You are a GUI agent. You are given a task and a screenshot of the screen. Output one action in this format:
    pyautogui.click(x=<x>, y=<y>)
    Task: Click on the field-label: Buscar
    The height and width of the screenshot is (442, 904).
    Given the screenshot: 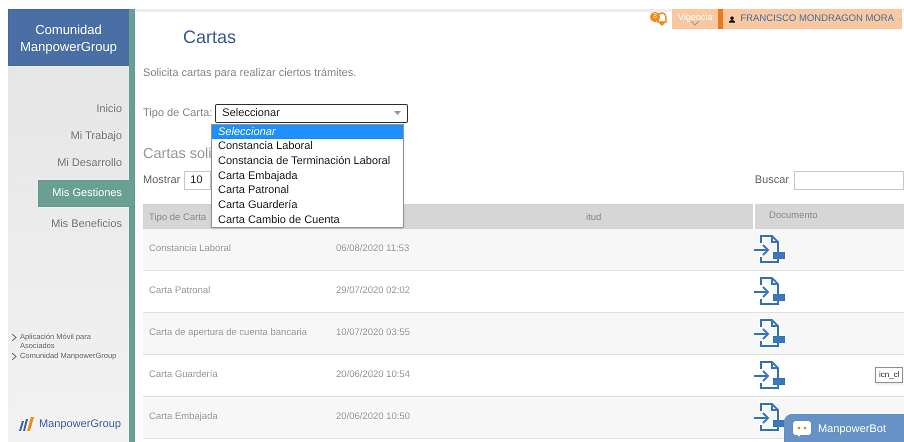 What is the action you would take?
    pyautogui.click(x=771, y=180)
    